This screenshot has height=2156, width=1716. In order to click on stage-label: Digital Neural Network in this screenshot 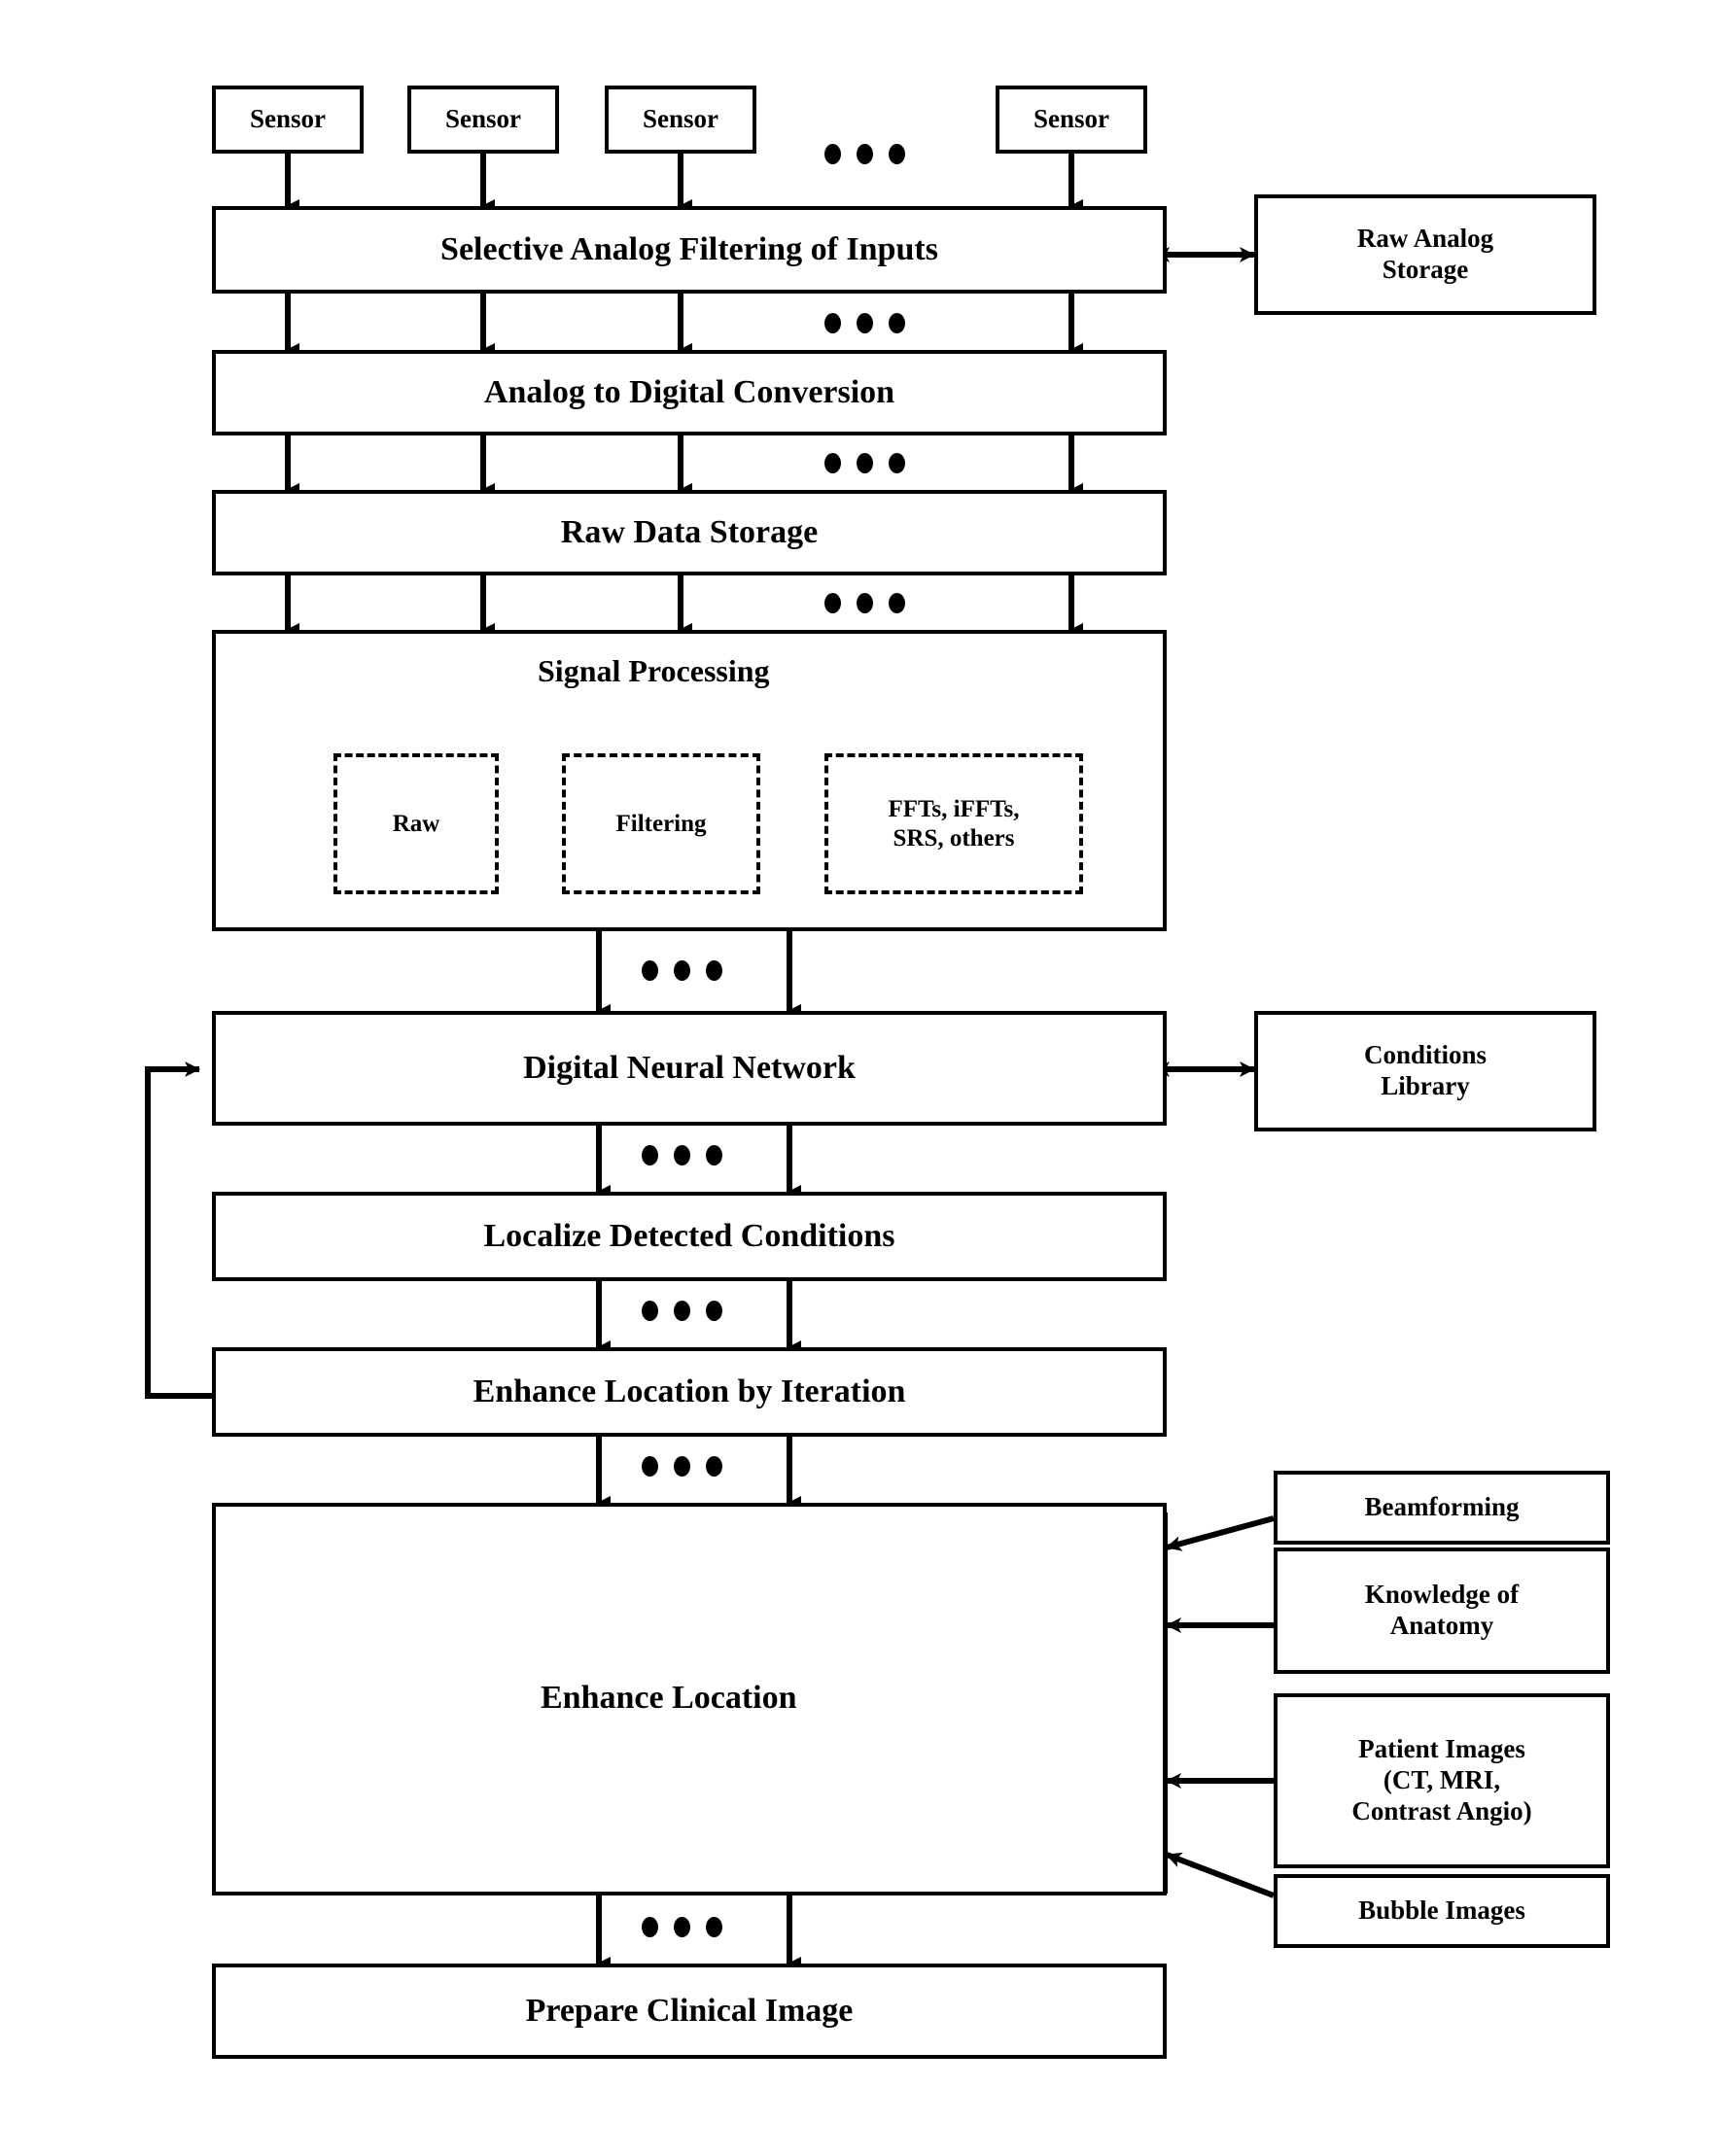, I will do `click(690, 1067)`.